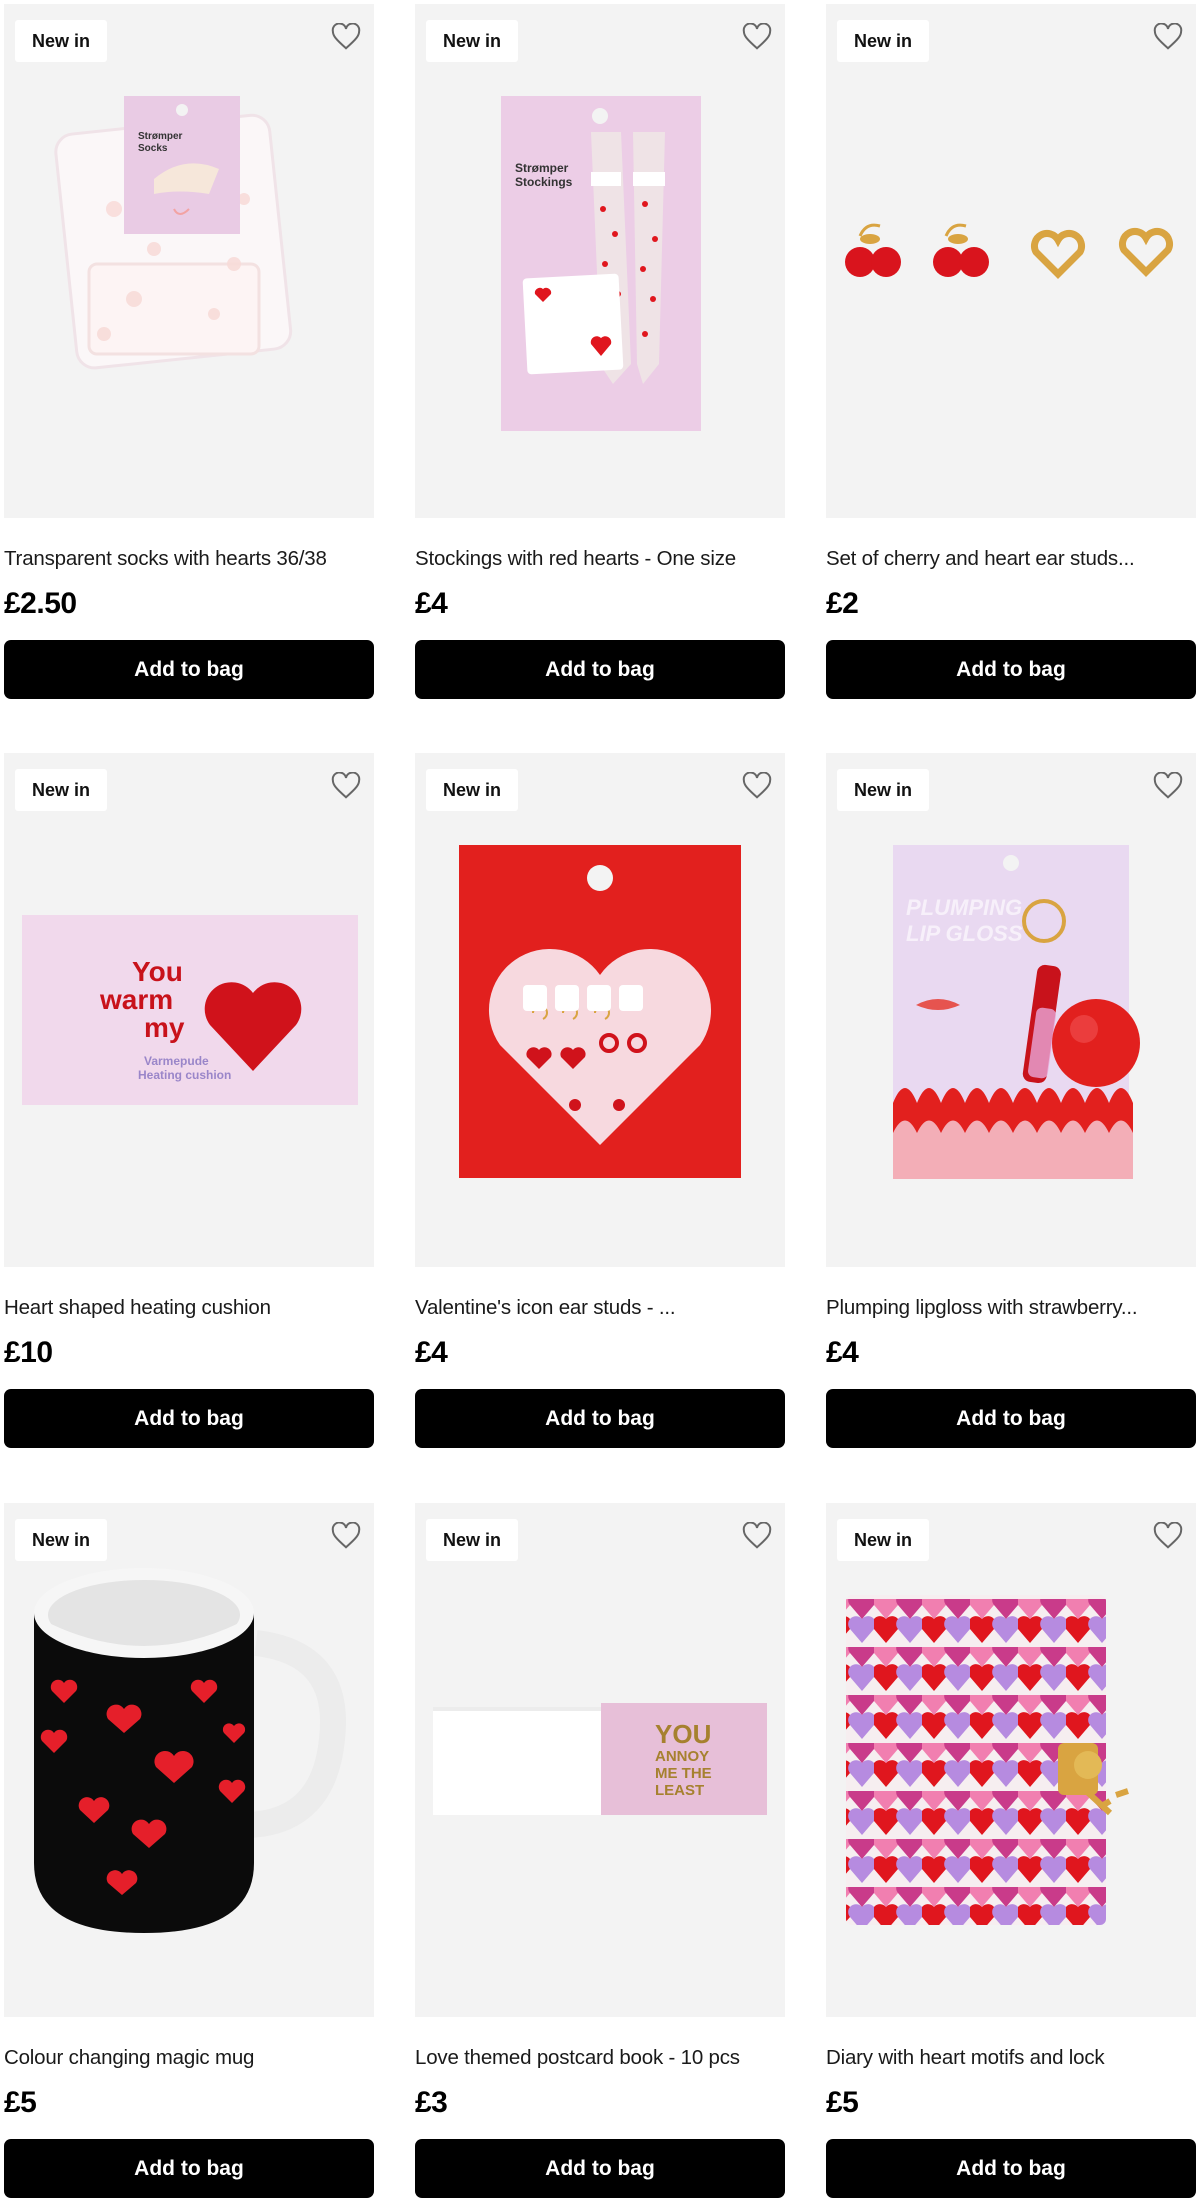 This screenshot has height=2203, width=1200. I want to click on product-image-tile: YOU ANNOY ME THE LEAST New in, so click(600, 1760).